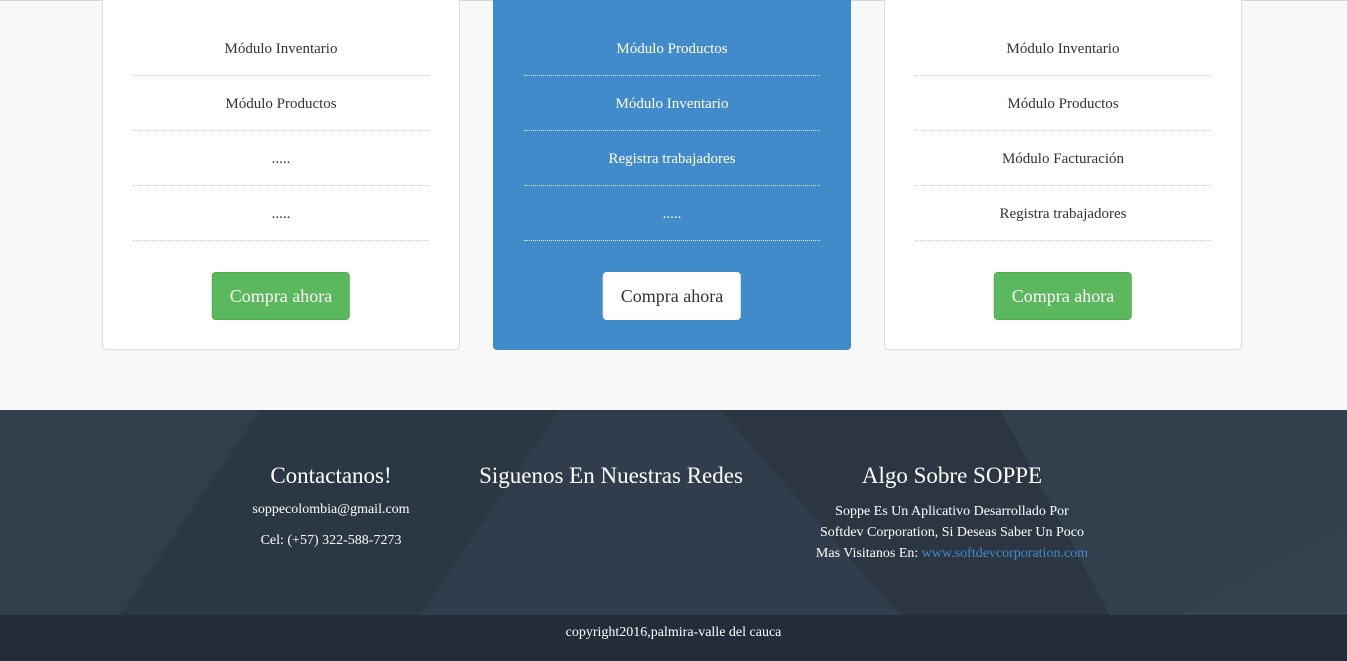  What do you see at coordinates (331, 475) in the screenshot?
I see `contact-title: Contactanos!` at bounding box center [331, 475].